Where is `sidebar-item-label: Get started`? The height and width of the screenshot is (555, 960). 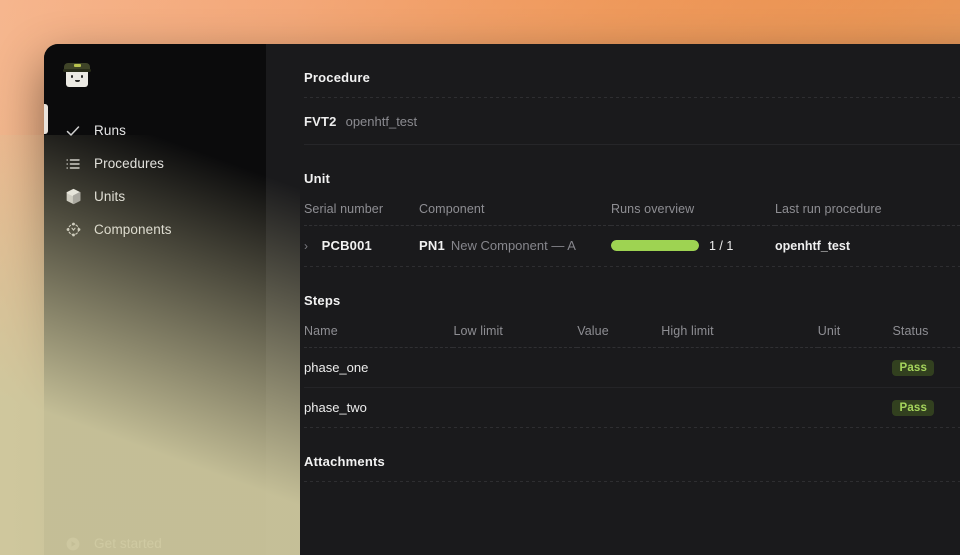
sidebar-item-label: Get started is located at coordinates (128, 543).